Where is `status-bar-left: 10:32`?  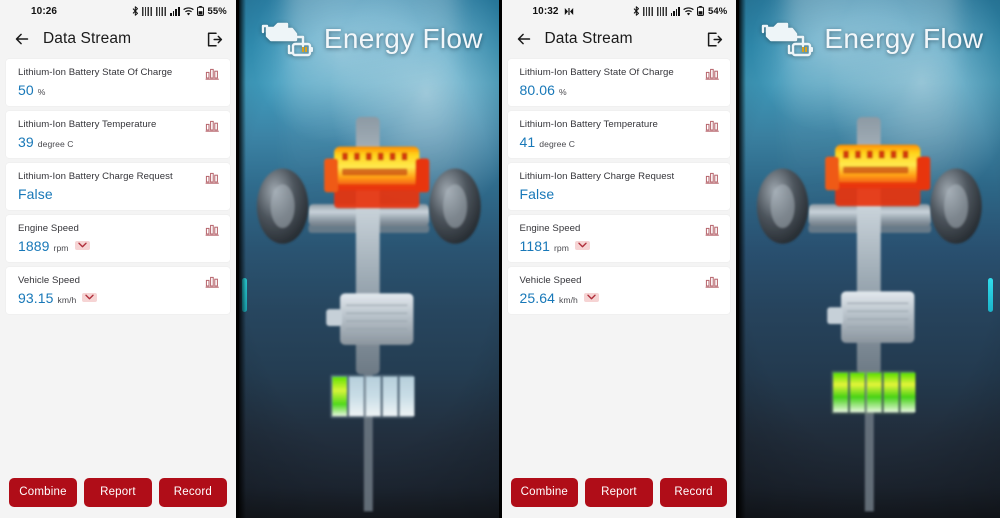 status-bar-left: 10:32 is located at coordinates (542, 11).